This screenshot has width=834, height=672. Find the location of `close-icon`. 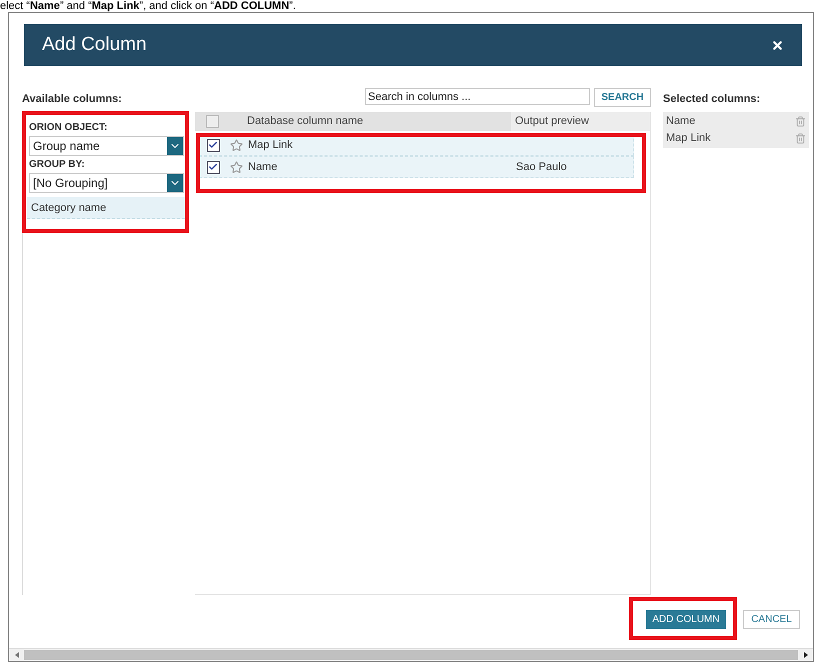

close-icon is located at coordinates (777, 45).